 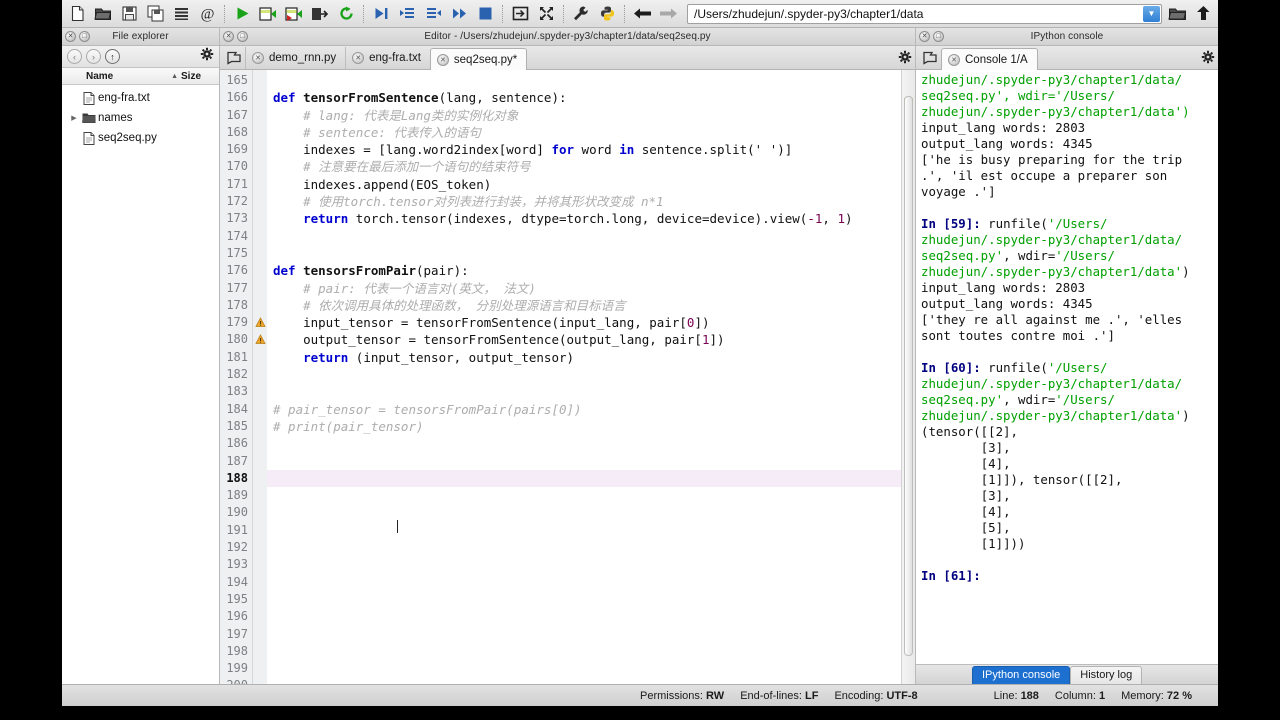 What do you see at coordinates (581, 14) in the screenshot?
I see `preferences-icon` at bounding box center [581, 14].